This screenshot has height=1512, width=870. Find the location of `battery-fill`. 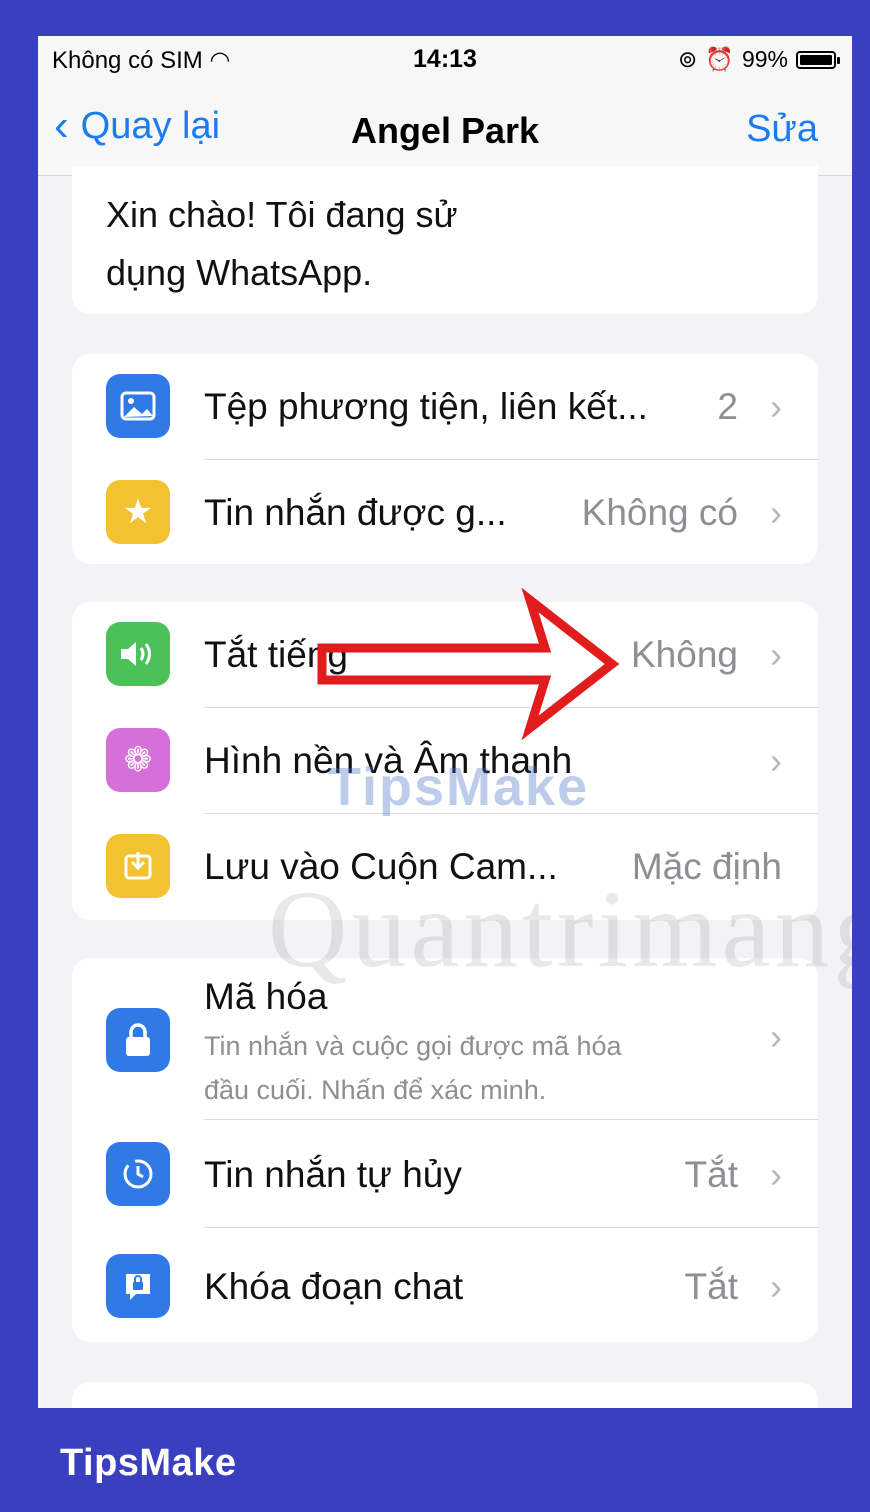

battery-fill is located at coordinates (816, 59).